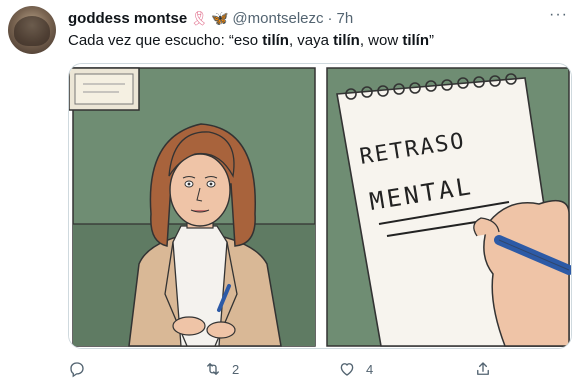  I want to click on author-name: goddess montse, so click(127, 18).